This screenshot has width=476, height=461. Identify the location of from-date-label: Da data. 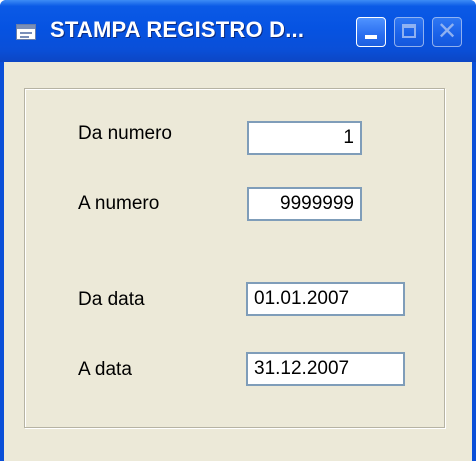
(111, 299).